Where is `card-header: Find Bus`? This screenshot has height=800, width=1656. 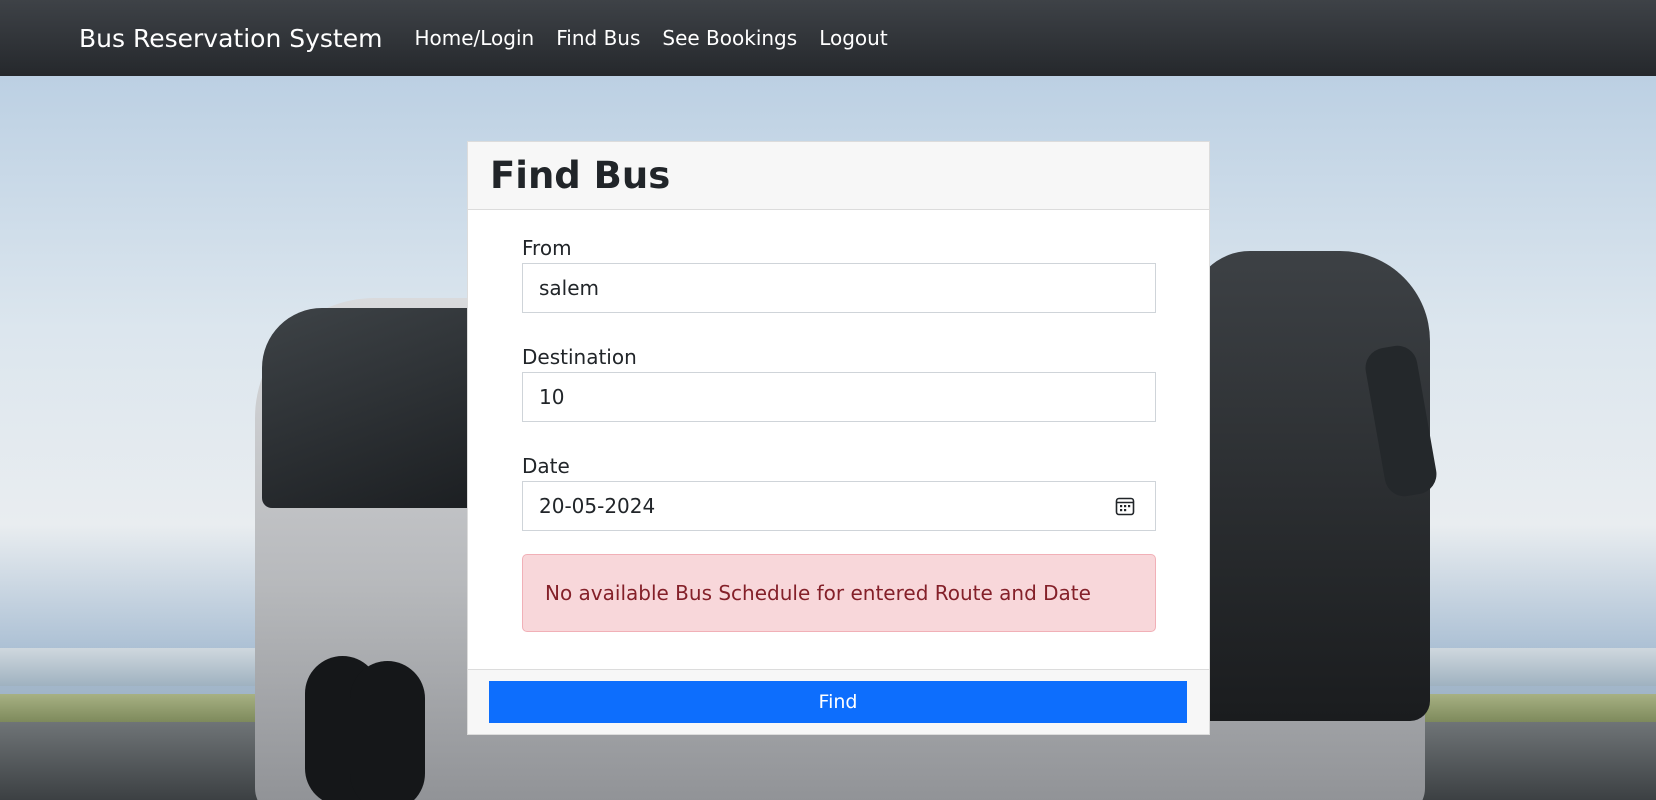 card-header: Find Bus is located at coordinates (838, 176).